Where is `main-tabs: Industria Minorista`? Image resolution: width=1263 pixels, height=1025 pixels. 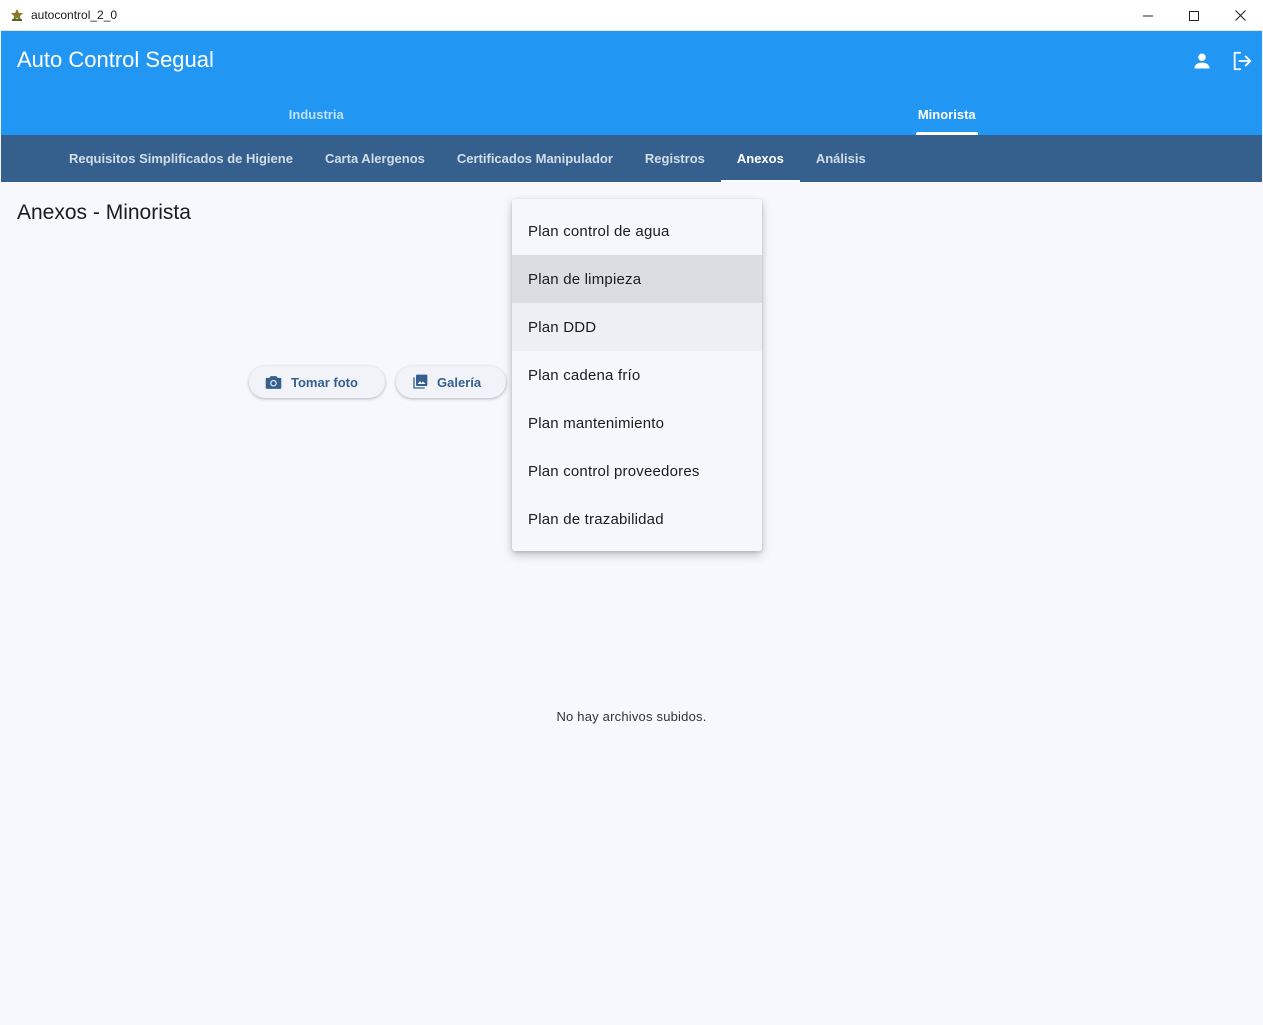 main-tabs: Industria Minorista is located at coordinates (631, 114).